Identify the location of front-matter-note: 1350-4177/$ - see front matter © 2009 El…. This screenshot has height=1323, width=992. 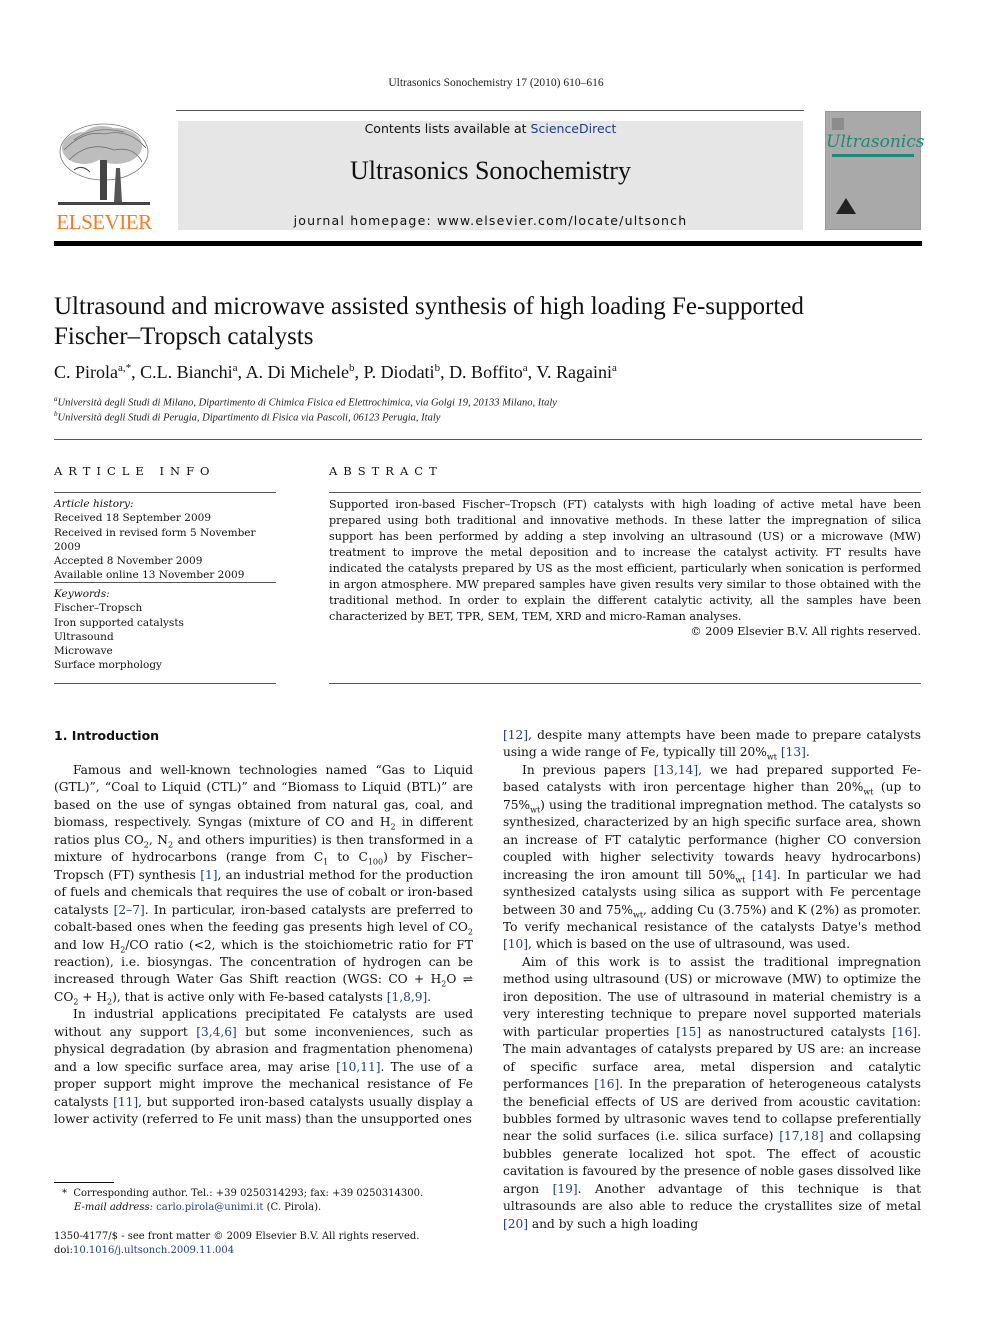
(237, 1236).